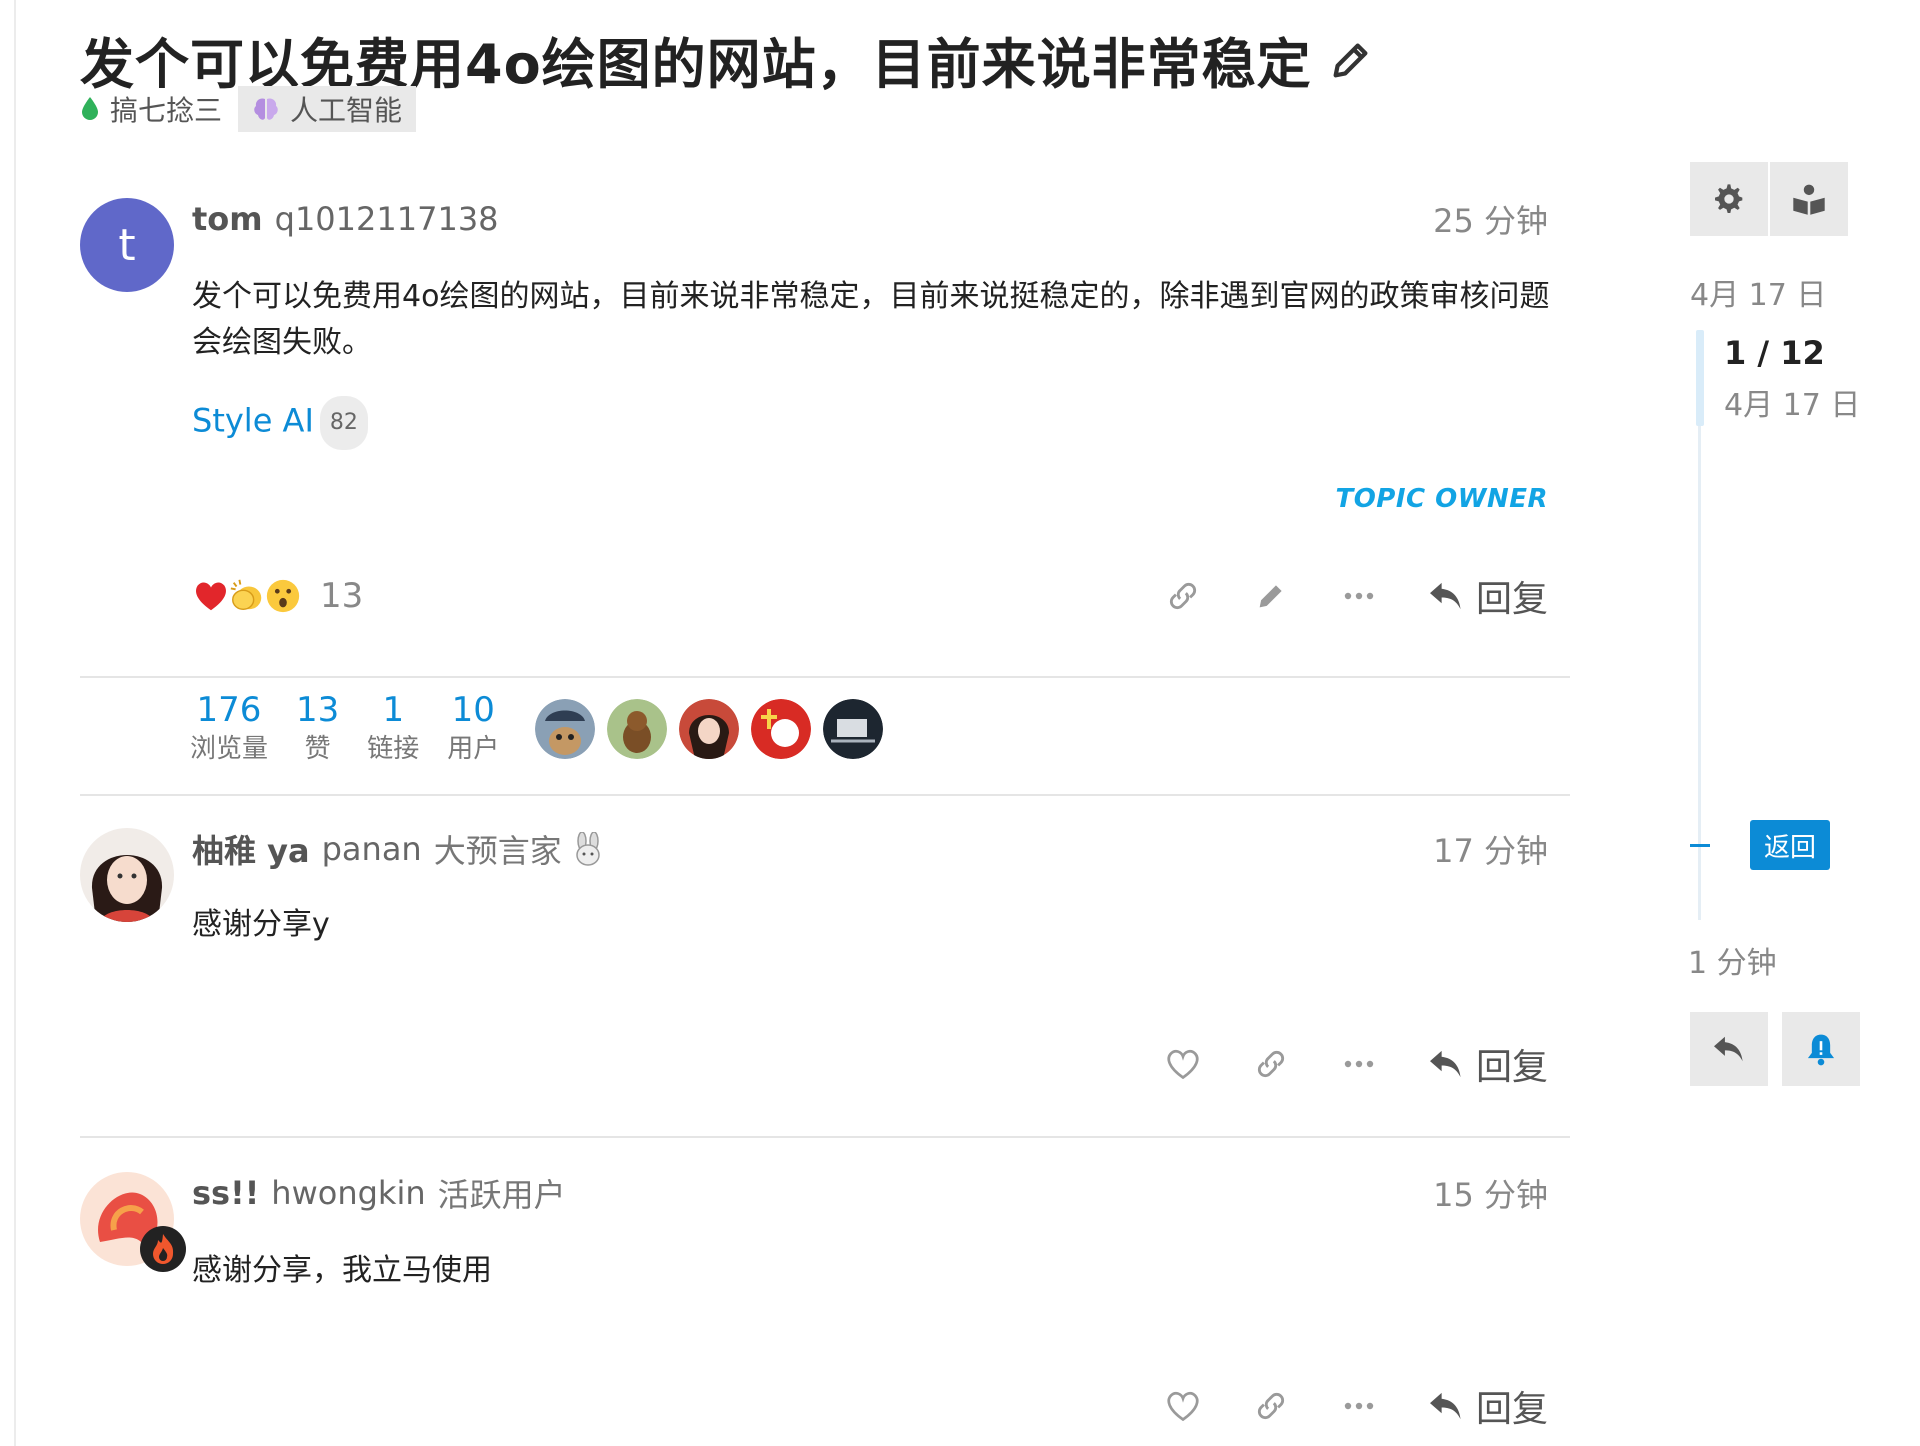  I want to click on user-title: 大预言家, so click(497, 851).